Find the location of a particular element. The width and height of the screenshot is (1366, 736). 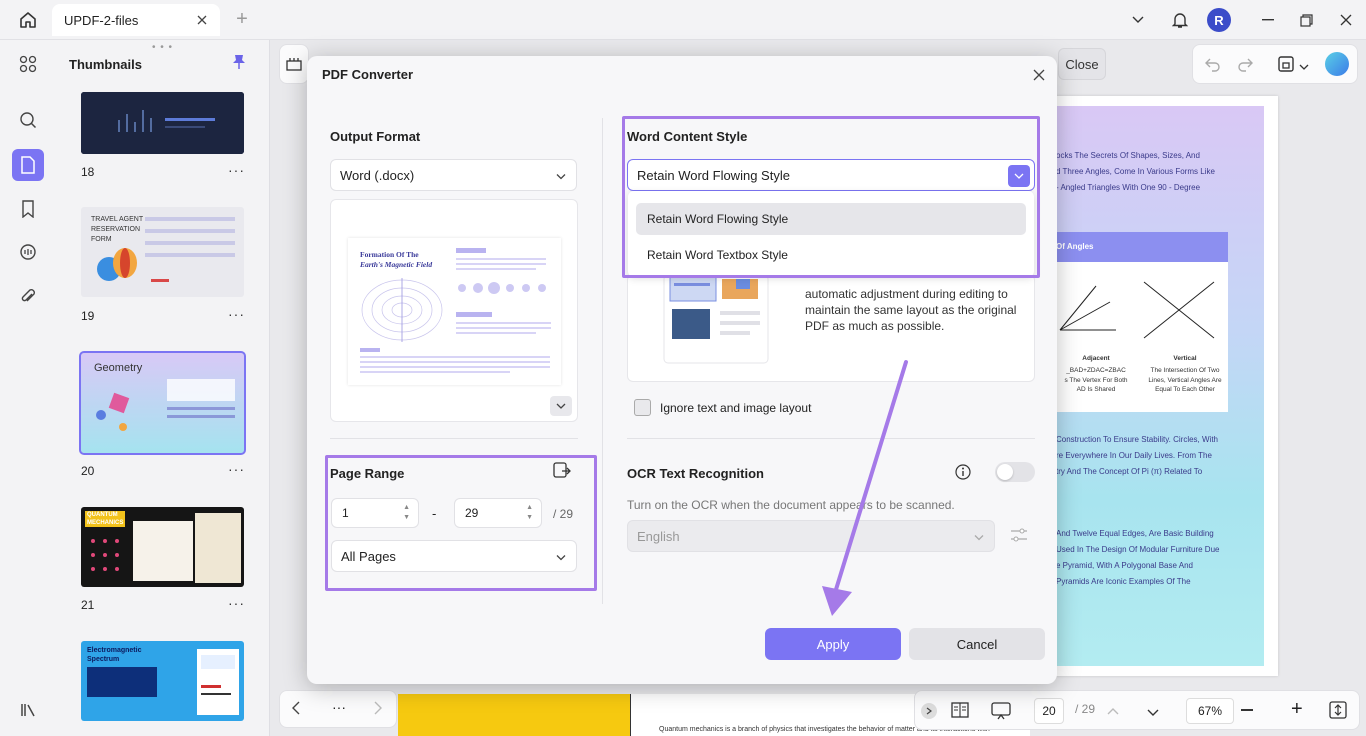

output-format-select: Word (.docx) is located at coordinates (453, 175).